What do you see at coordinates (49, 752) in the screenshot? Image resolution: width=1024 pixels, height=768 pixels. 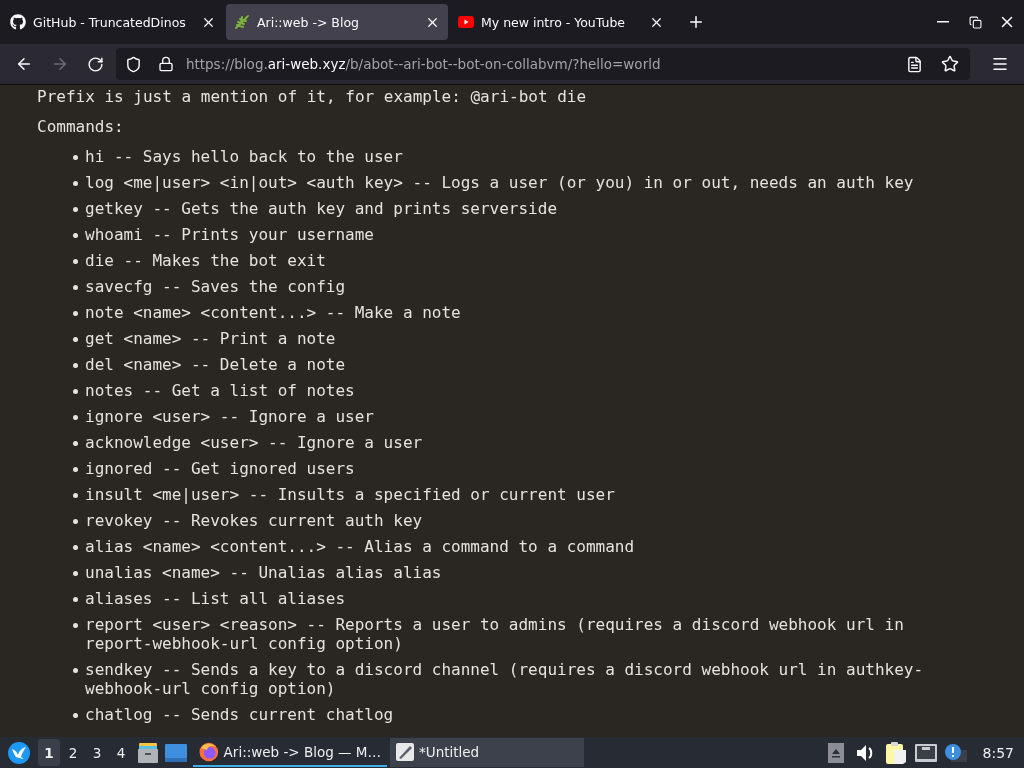 I see `workspace-button: 1` at bounding box center [49, 752].